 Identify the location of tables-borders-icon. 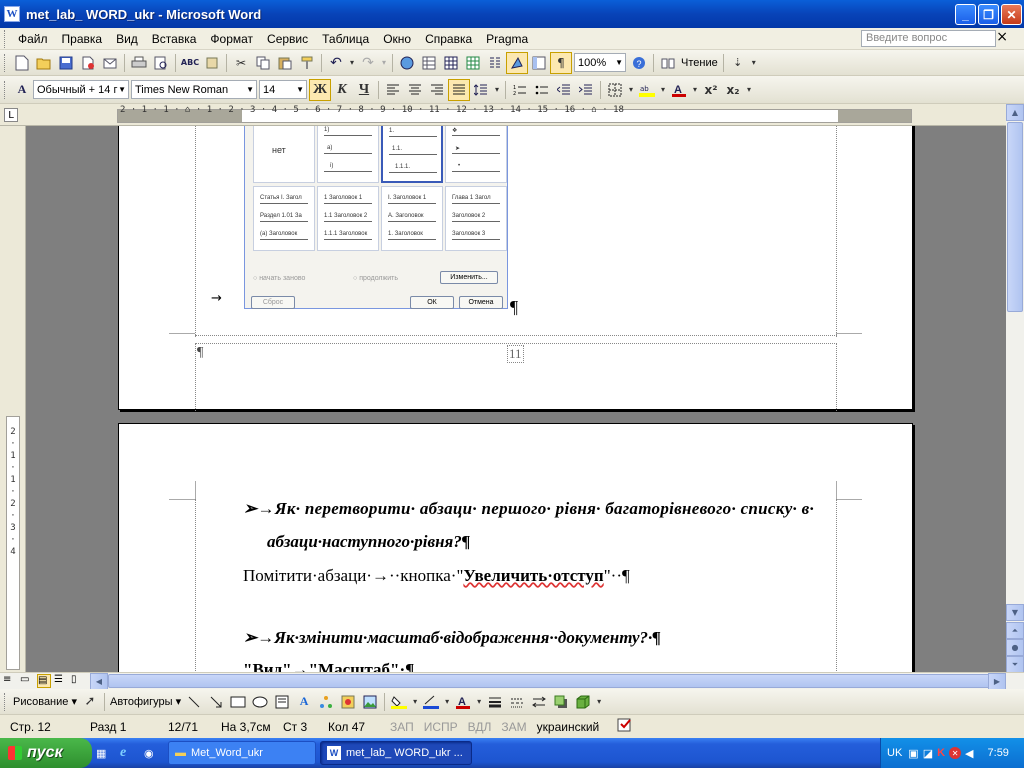
(429, 63).